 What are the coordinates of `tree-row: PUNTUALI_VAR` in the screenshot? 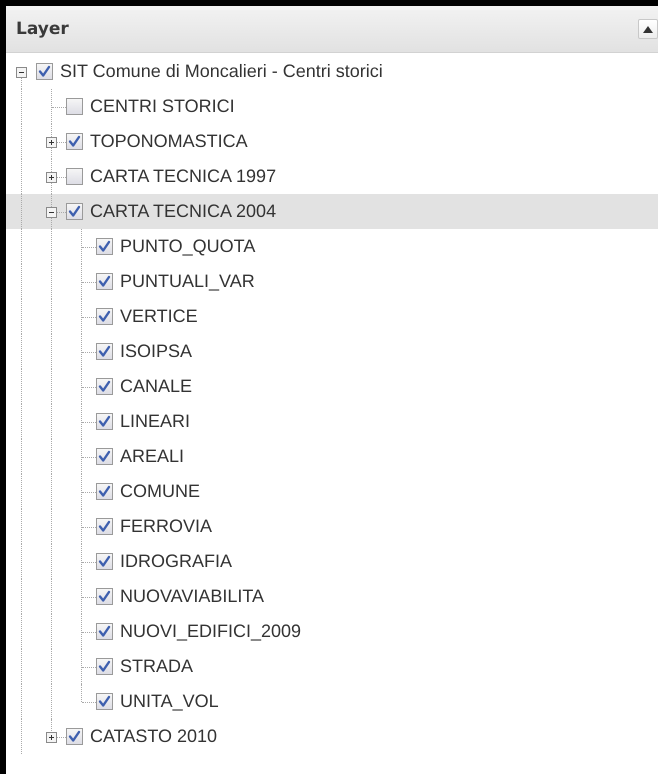 It's located at (332, 281).